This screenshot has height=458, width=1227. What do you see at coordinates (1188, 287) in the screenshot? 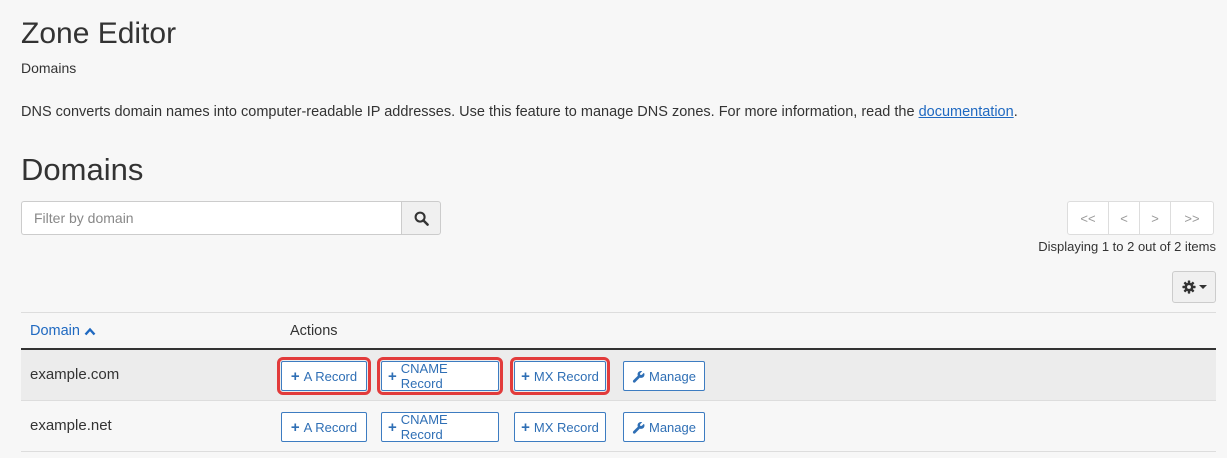
I see `gear-icon` at bounding box center [1188, 287].